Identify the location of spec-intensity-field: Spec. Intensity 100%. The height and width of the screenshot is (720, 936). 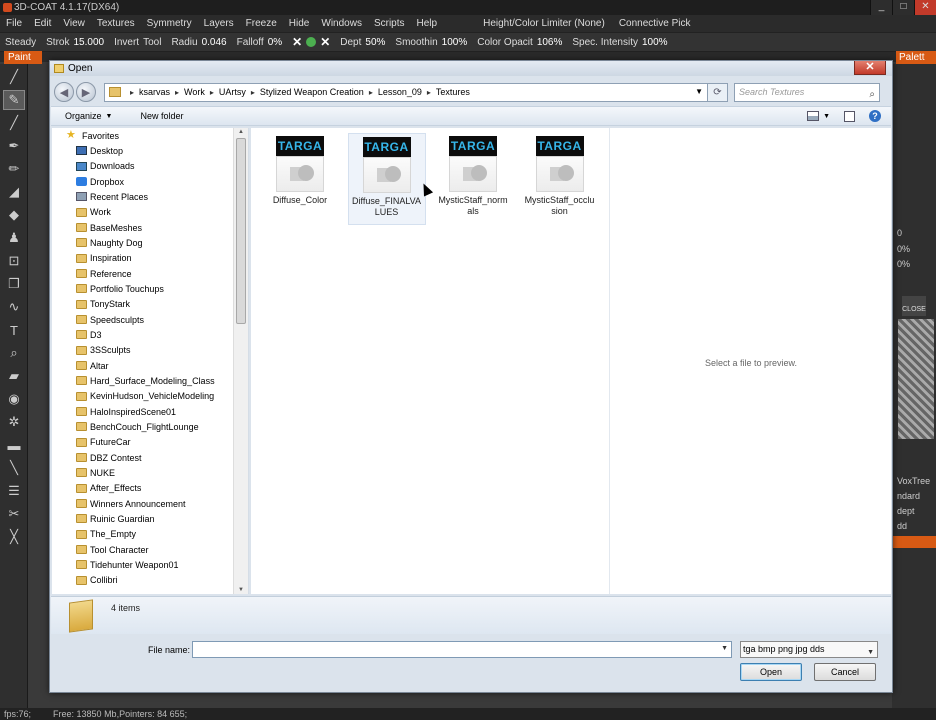
(619, 42).